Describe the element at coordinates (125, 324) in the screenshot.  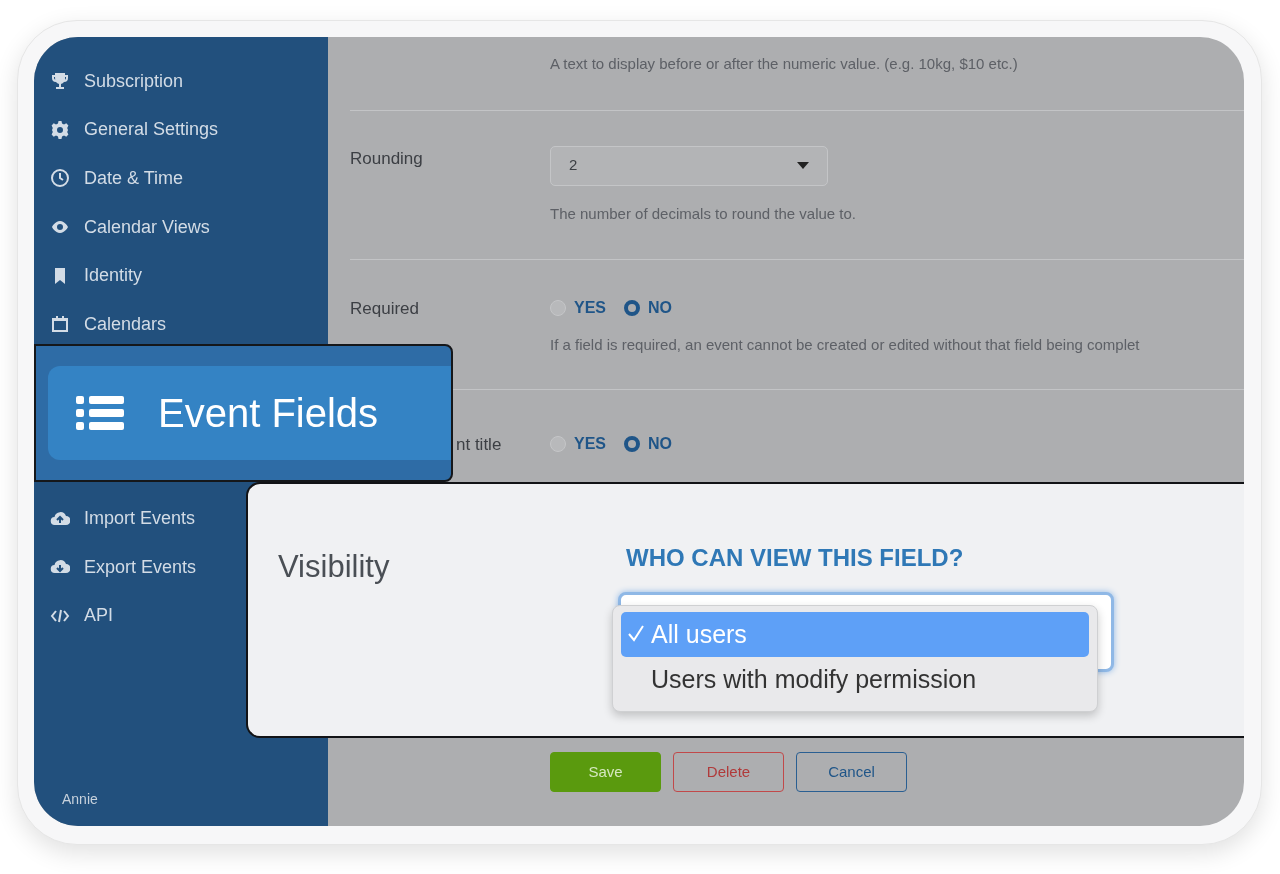
I see `sidebar-item: Calendars` at that location.